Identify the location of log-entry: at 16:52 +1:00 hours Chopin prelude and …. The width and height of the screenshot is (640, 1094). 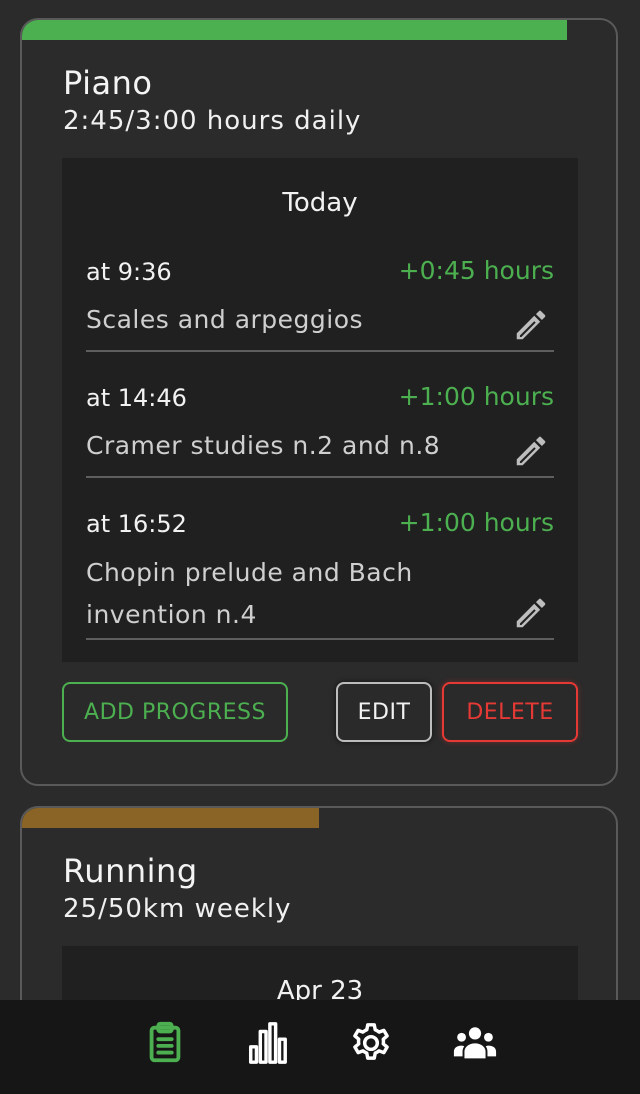
(320, 573).